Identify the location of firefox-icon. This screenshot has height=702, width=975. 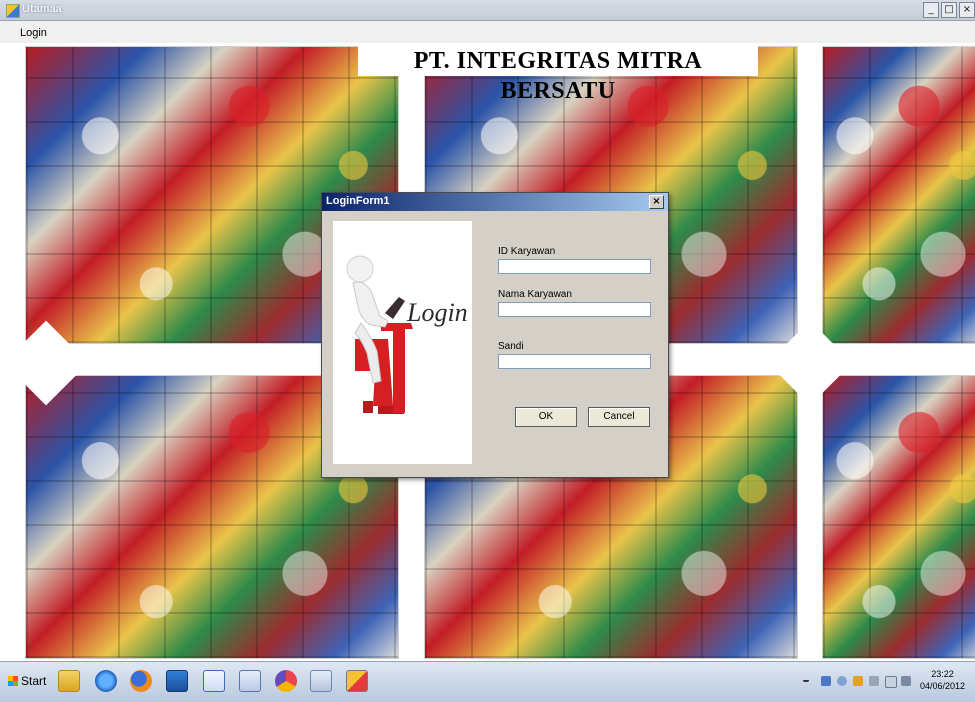
(141, 681).